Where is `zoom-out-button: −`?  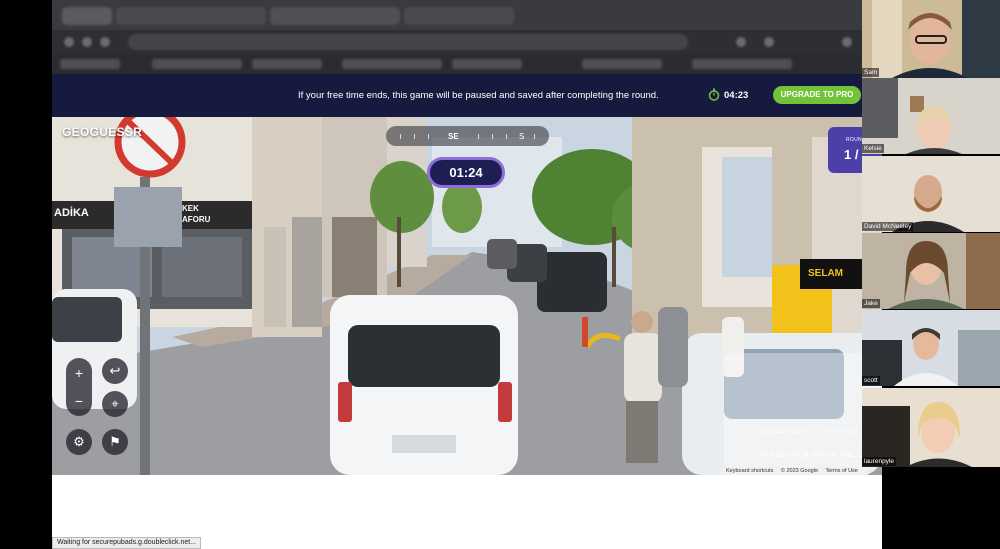
zoom-out-button: − is located at coordinates (79, 401).